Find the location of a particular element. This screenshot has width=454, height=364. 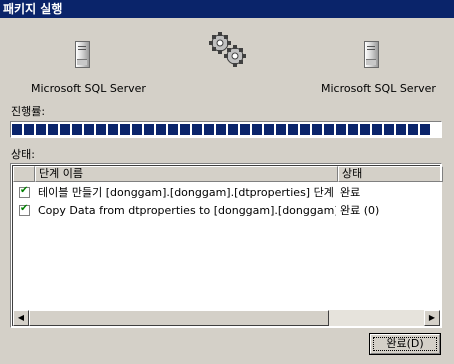

column-header-step-name: 단계 이름 is located at coordinates (186, 174).